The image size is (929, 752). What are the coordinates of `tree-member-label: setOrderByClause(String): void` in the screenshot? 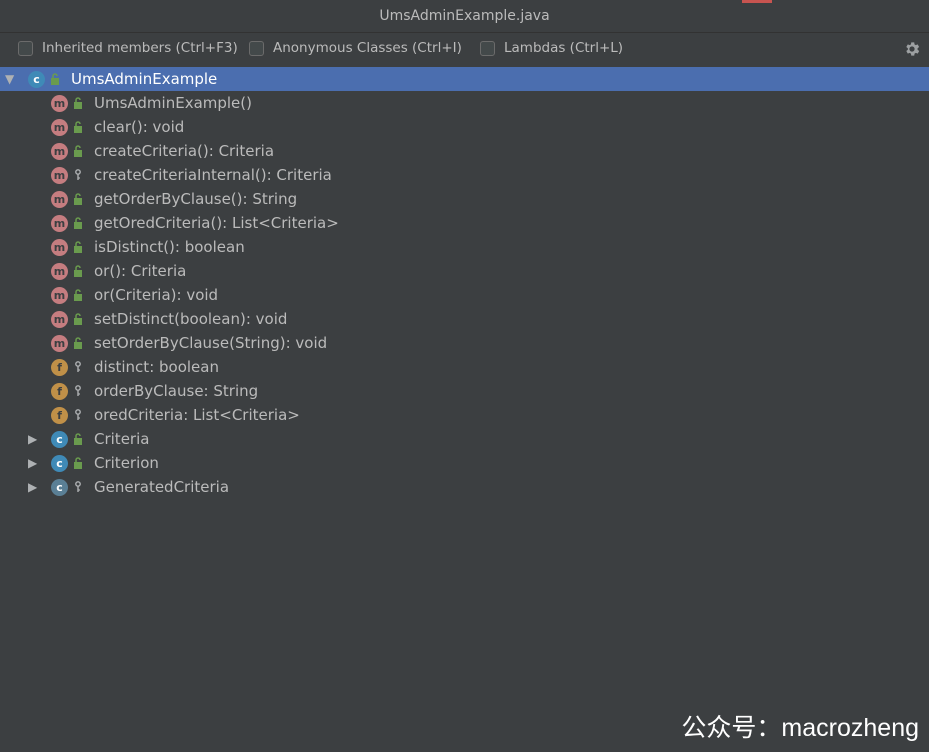 It's located at (211, 343).